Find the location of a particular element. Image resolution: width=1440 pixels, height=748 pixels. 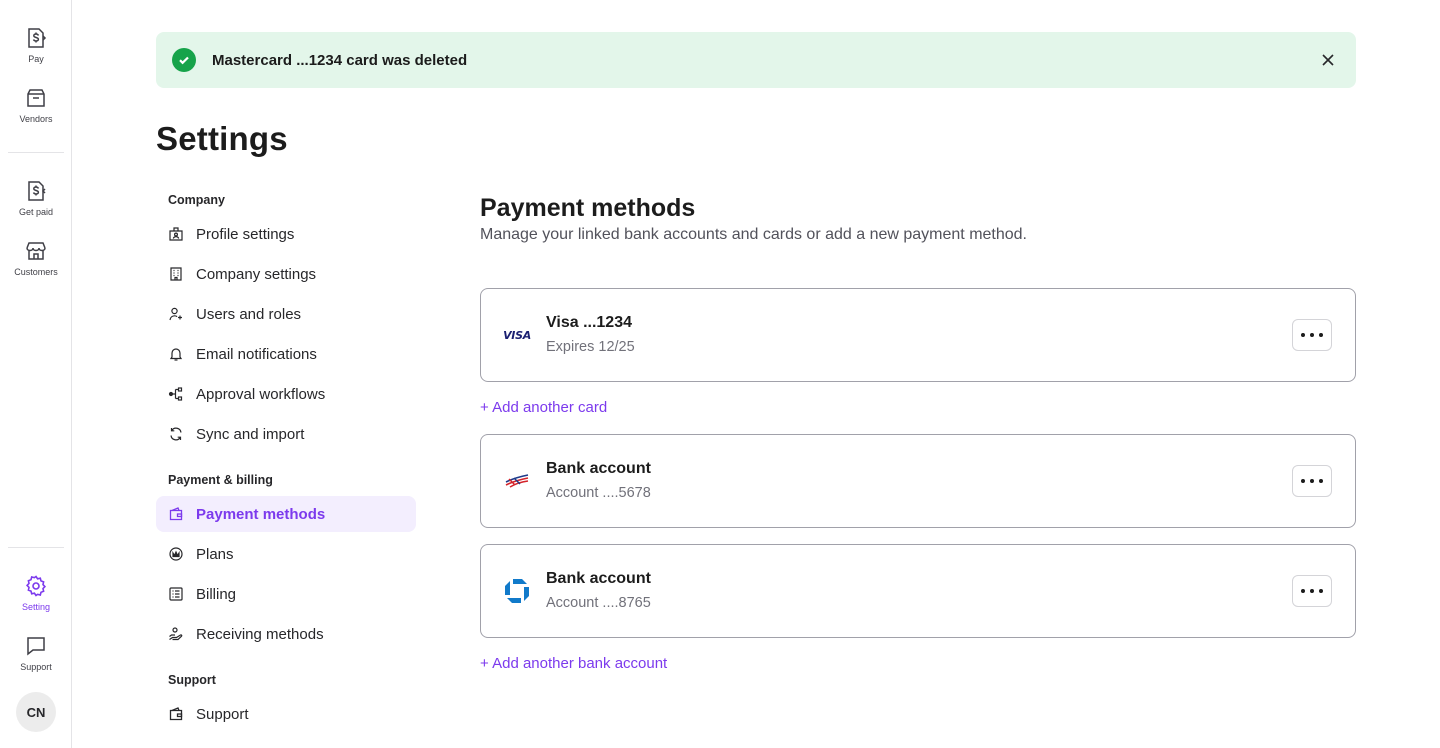

nav-item-receiving-methods: Receiving methods is located at coordinates (286, 634).